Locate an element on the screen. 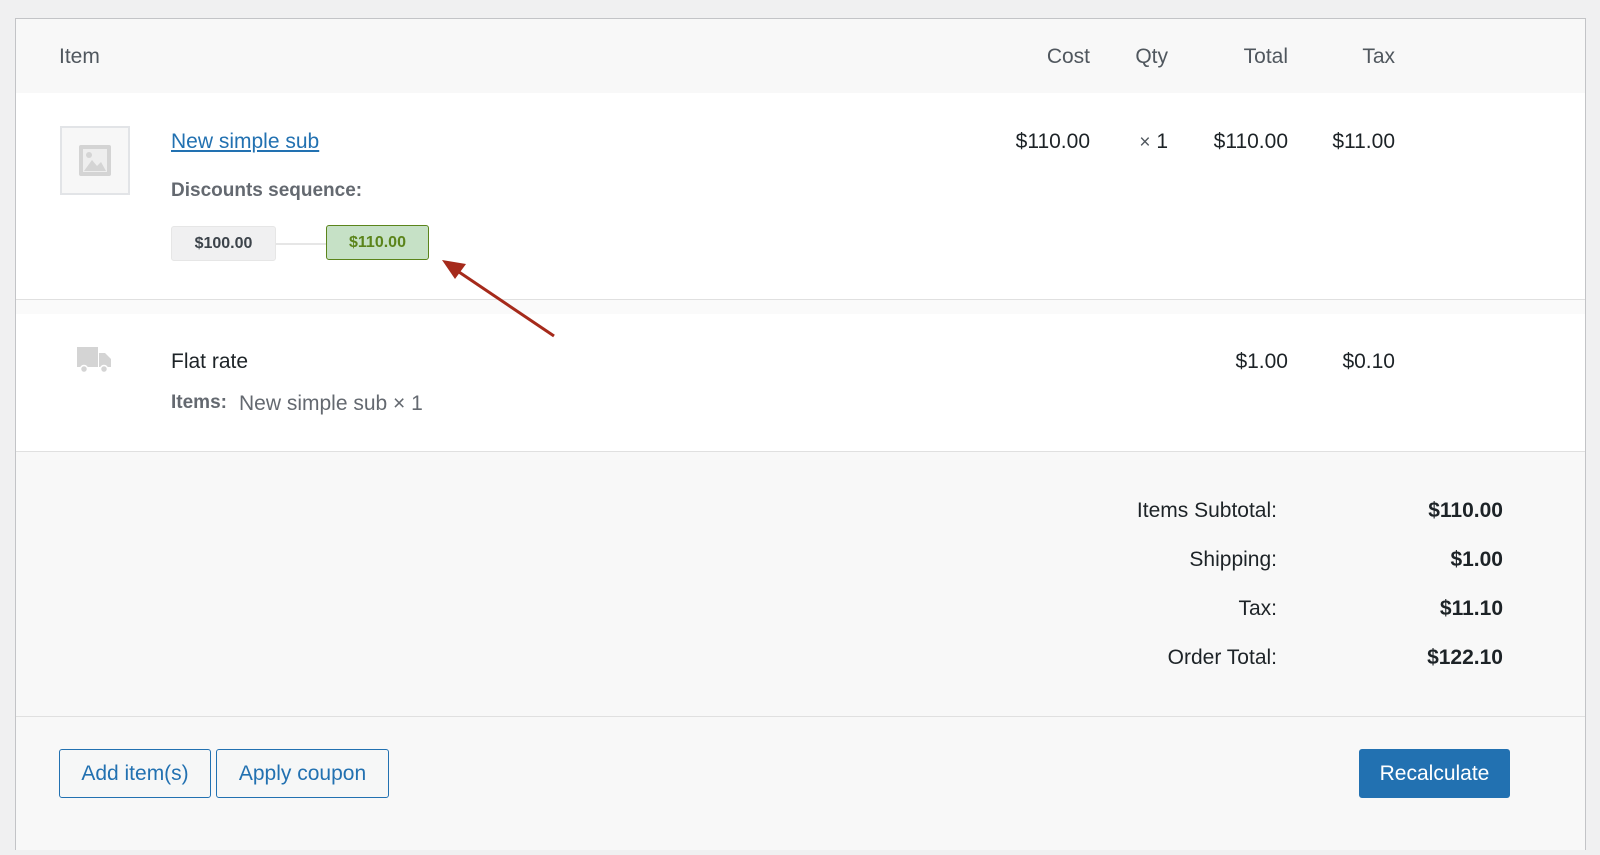  truck-icon is located at coordinates (94, 362).